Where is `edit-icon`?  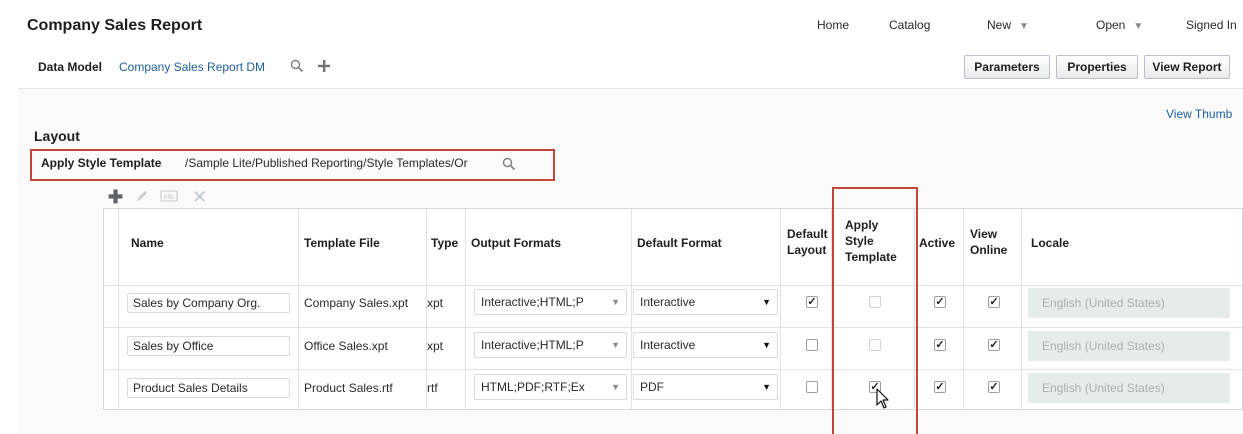
edit-icon is located at coordinates (142, 197).